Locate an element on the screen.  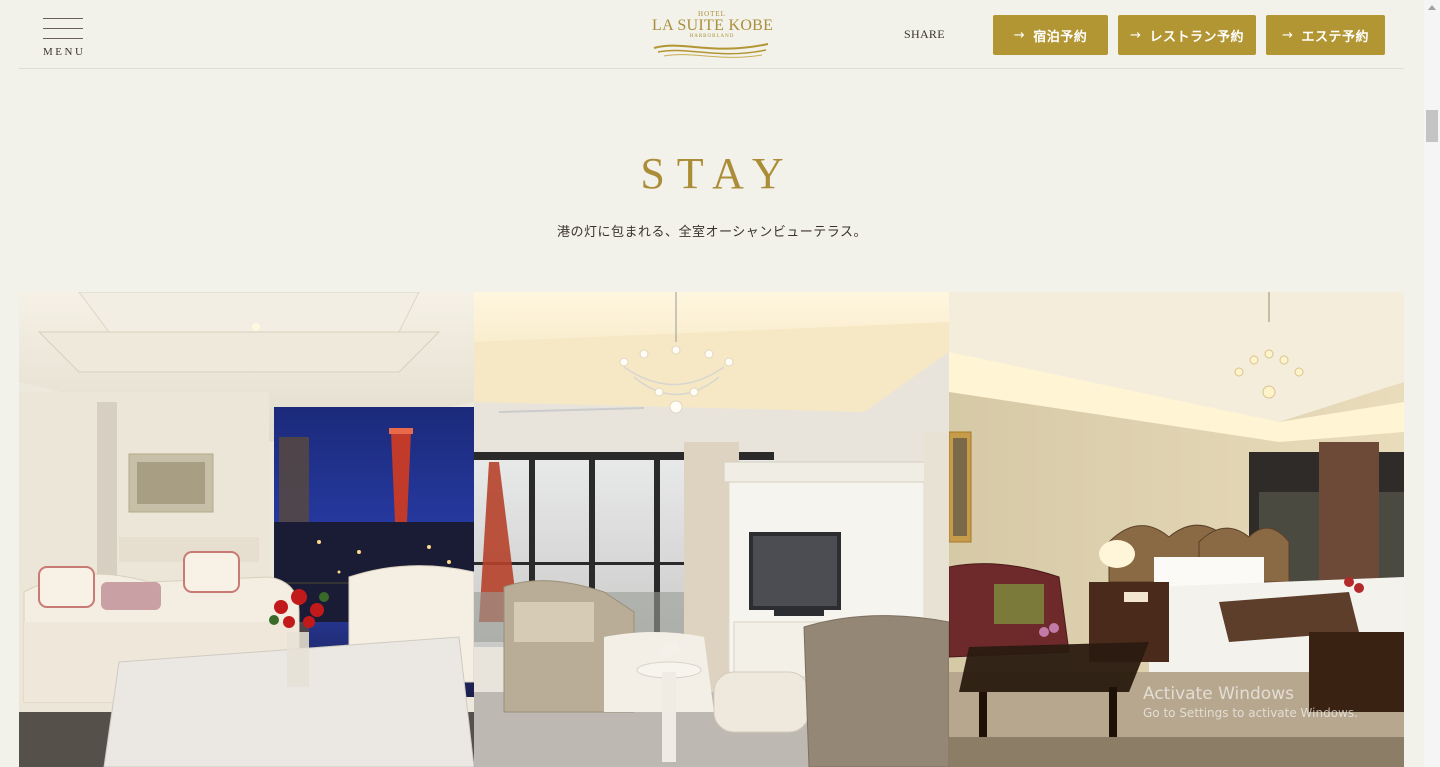
watermark-subtitle: Go to Settings to activate Windows. is located at coordinates (1250, 713).